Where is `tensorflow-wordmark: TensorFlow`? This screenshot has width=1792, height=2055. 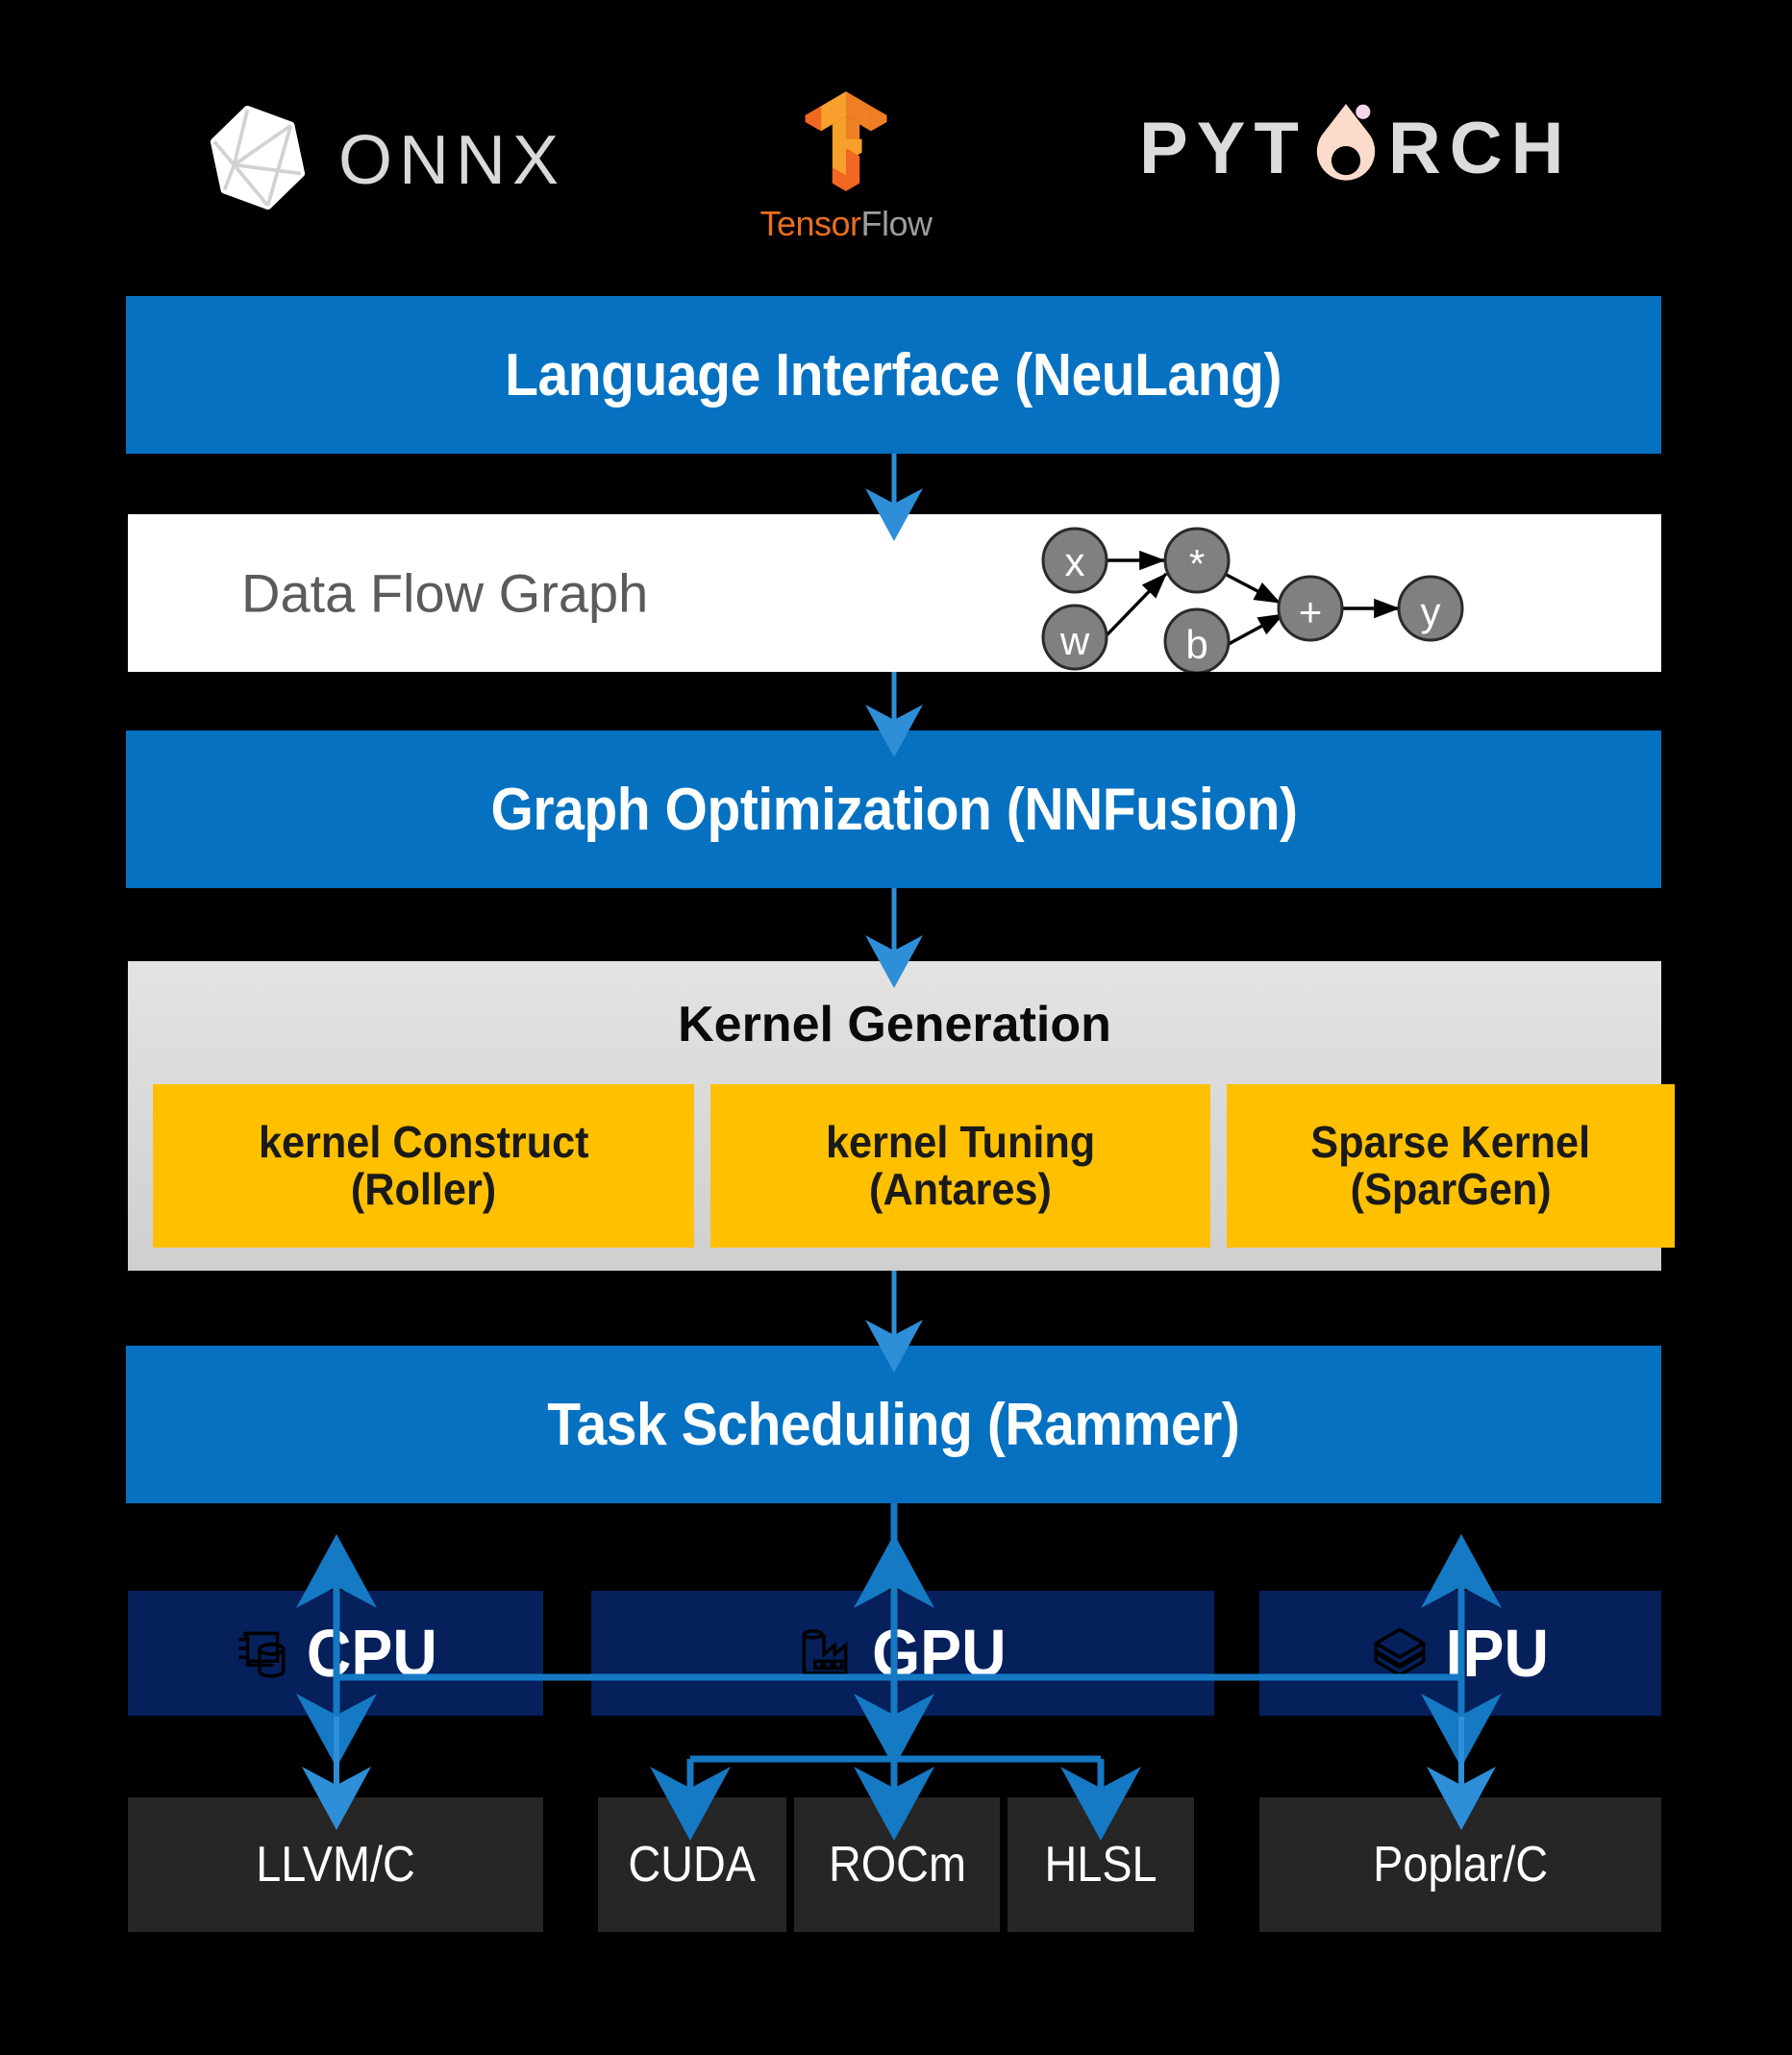 tensorflow-wordmark: TensorFlow is located at coordinates (846, 224).